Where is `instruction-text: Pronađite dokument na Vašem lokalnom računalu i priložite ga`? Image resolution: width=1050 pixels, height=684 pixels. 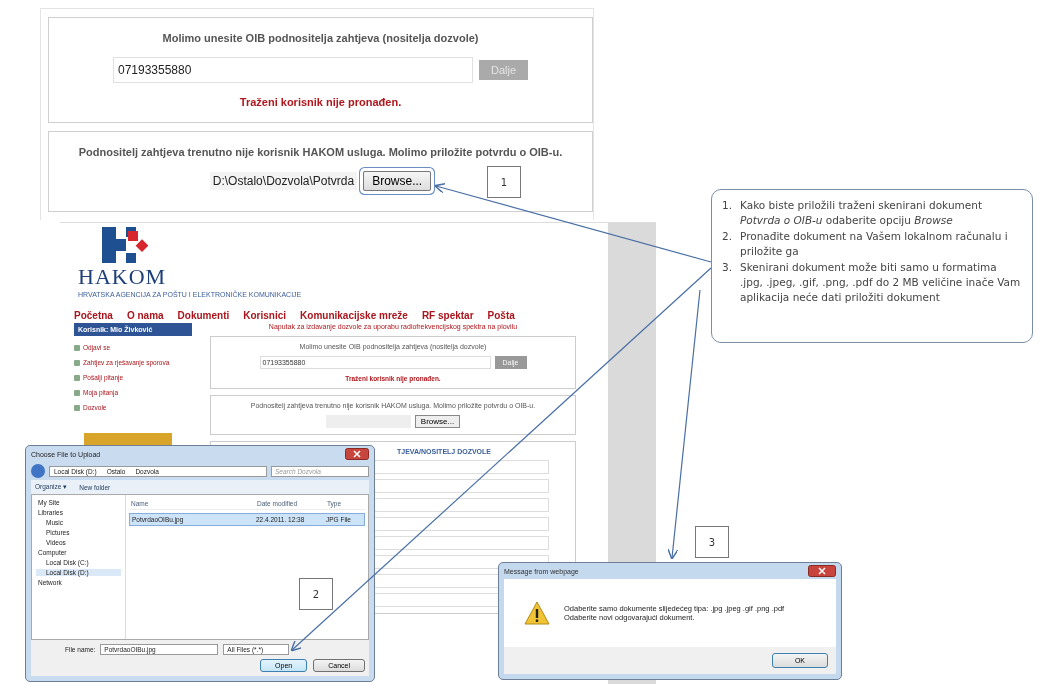 instruction-text: Pronađite dokument na Vašem lokalnom računalu i priložite ga is located at coordinates (874, 244).